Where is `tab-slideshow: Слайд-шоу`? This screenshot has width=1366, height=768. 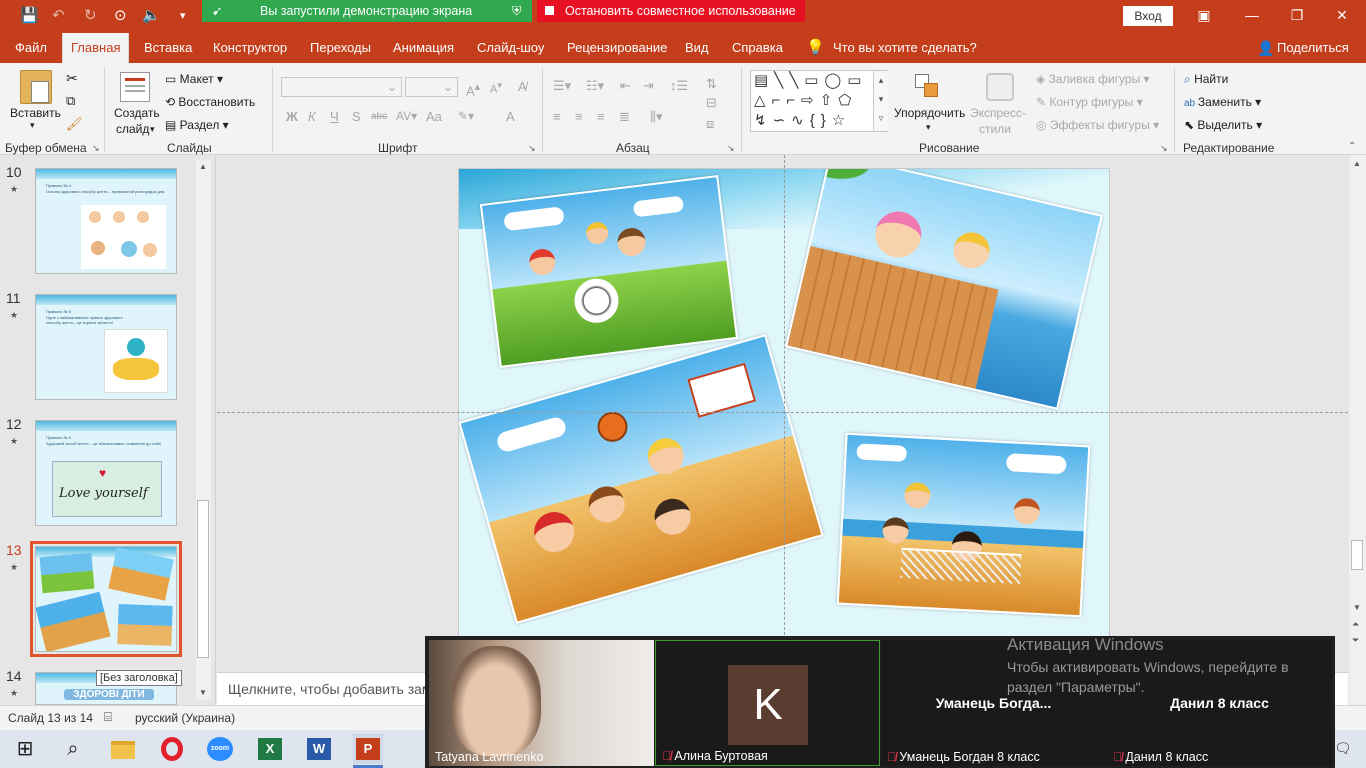
tab-slideshow: Слайд-шоу is located at coordinates (510, 48).